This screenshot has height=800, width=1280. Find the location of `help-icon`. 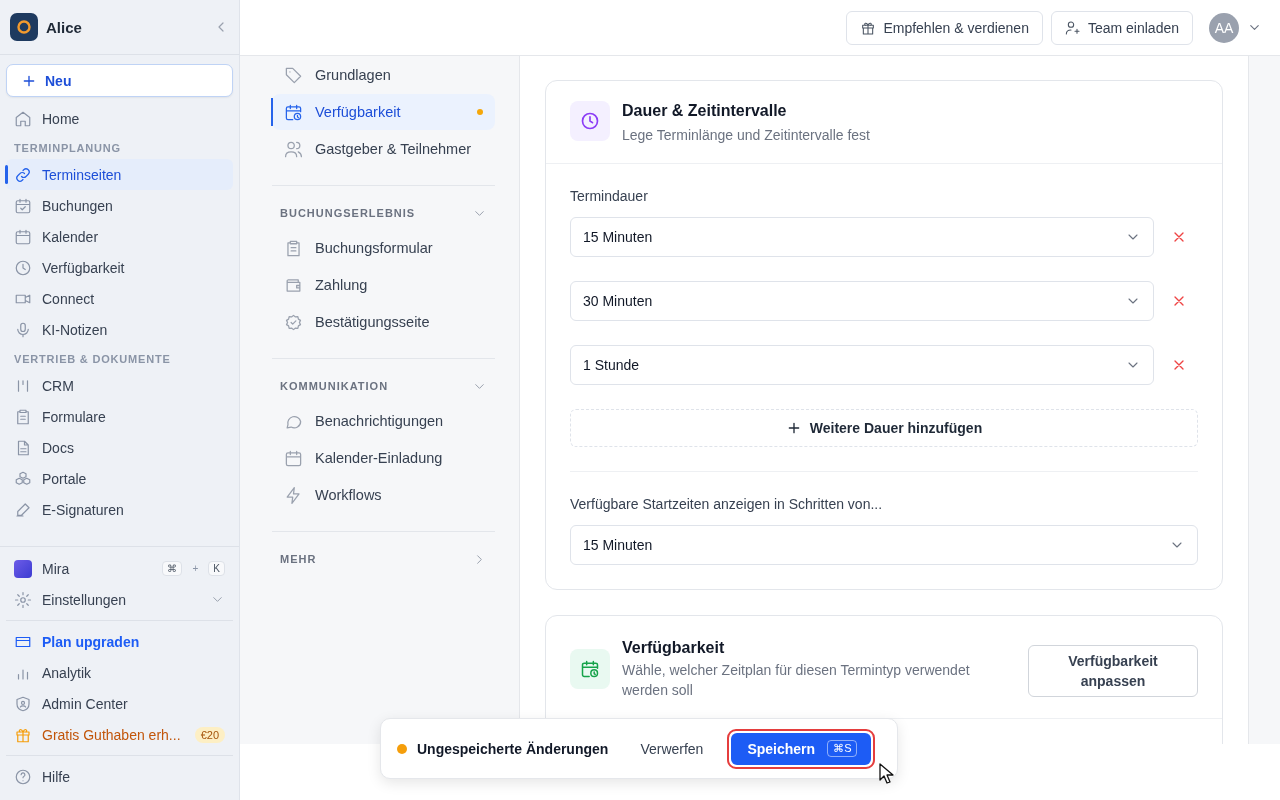

help-icon is located at coordinates (23, 776).